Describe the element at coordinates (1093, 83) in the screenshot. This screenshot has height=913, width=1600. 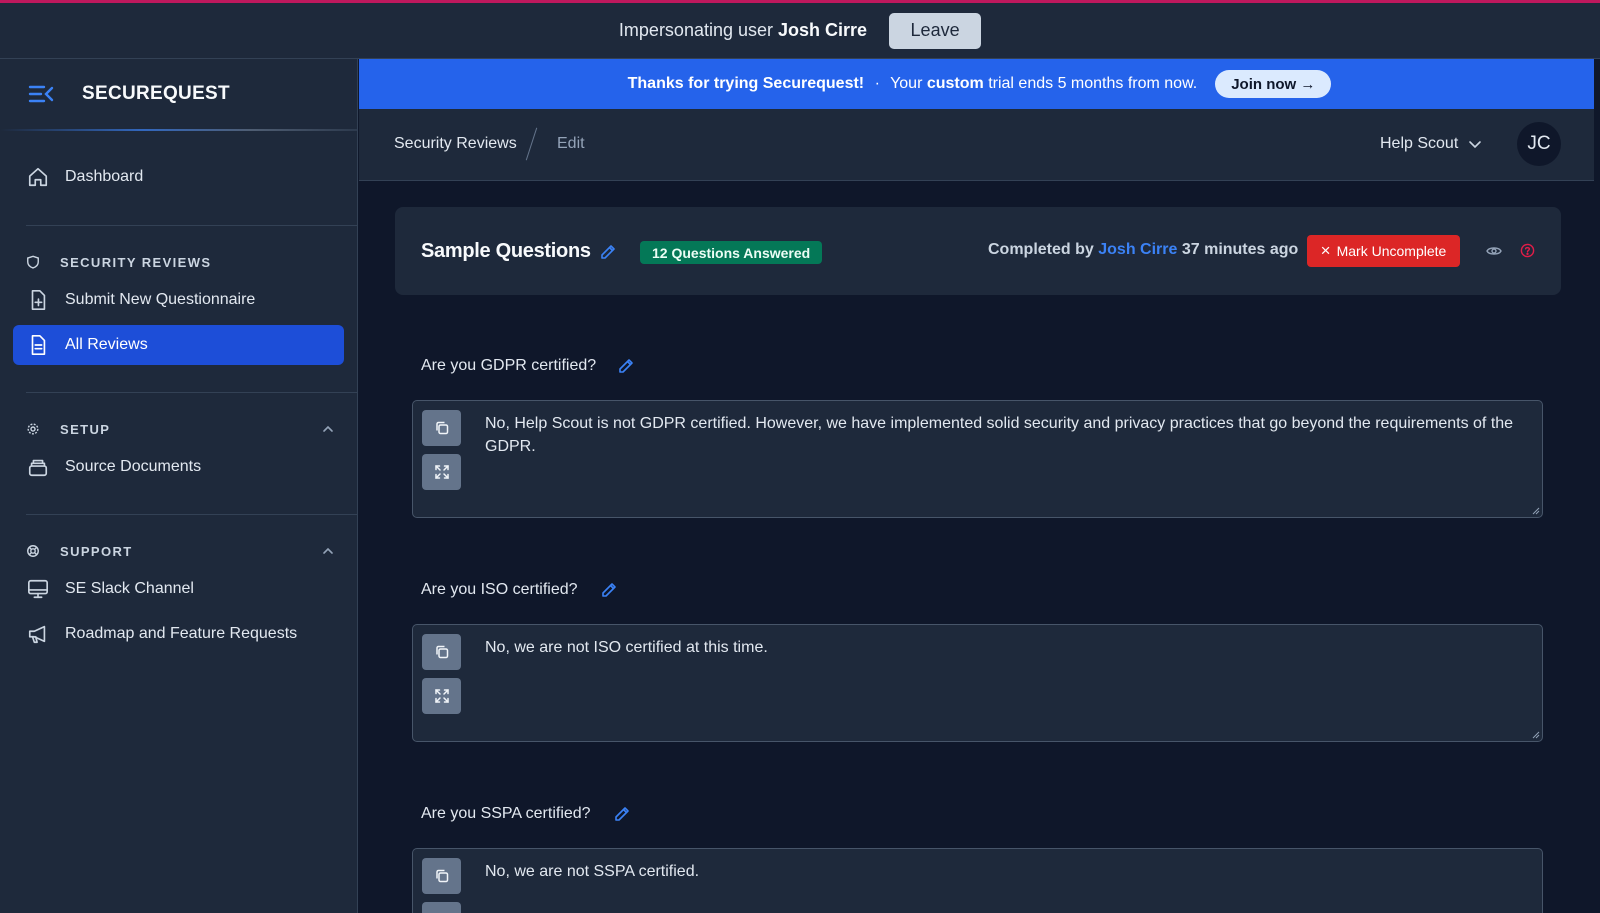
I see `trial-ends: trial ends 5 months from now.` at that location.